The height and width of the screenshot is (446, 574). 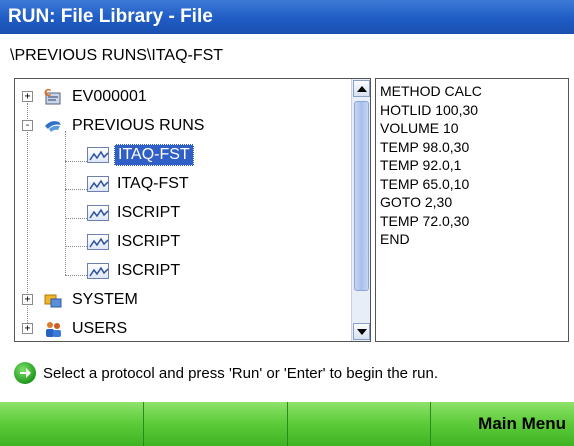 I want to click on system-folder-icon, so click(x=53, y=300).